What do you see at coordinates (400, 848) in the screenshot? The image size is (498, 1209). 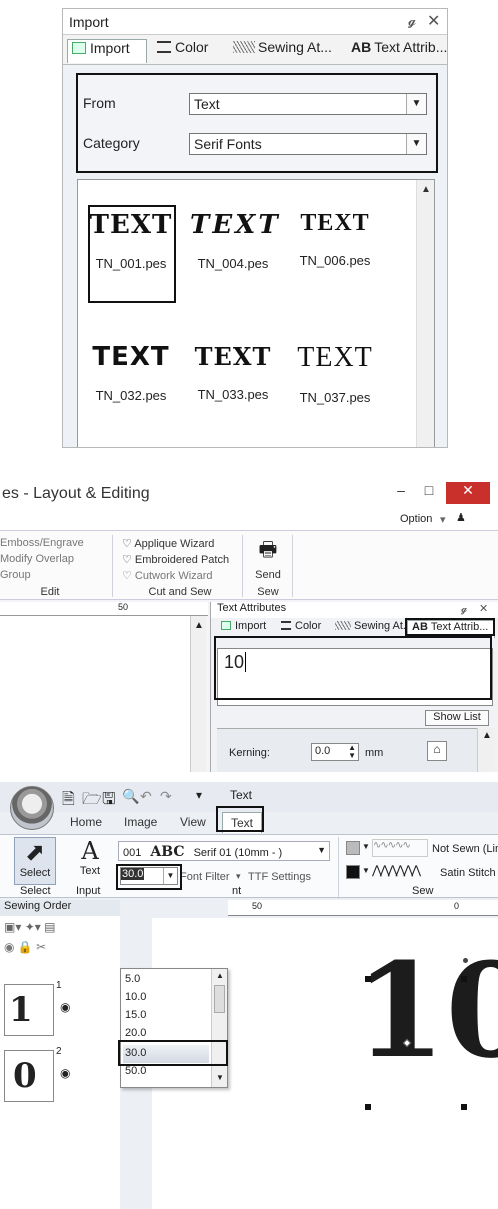 I see `line-stitch-icon: ∿∿∿∿∿` at bounding box center [400, 848].